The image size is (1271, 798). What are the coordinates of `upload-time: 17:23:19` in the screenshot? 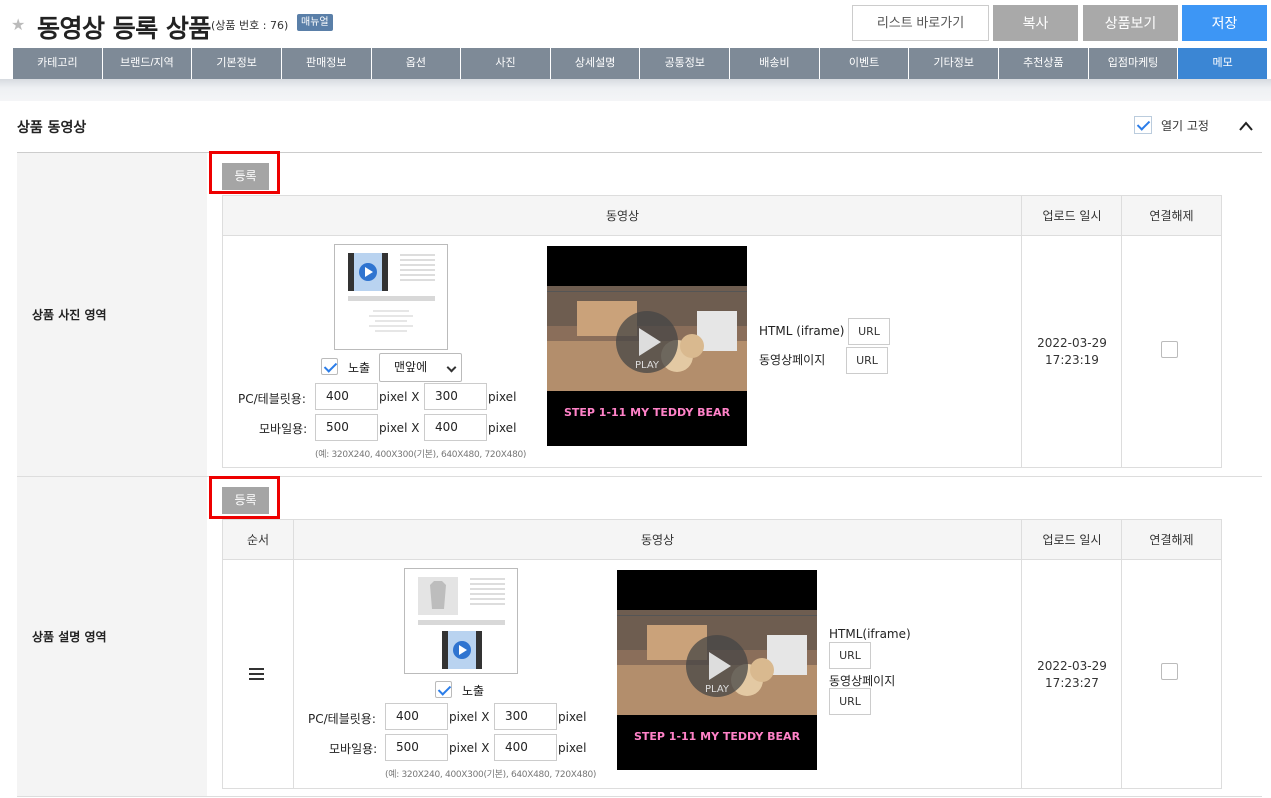 It's located at (1072, 360).